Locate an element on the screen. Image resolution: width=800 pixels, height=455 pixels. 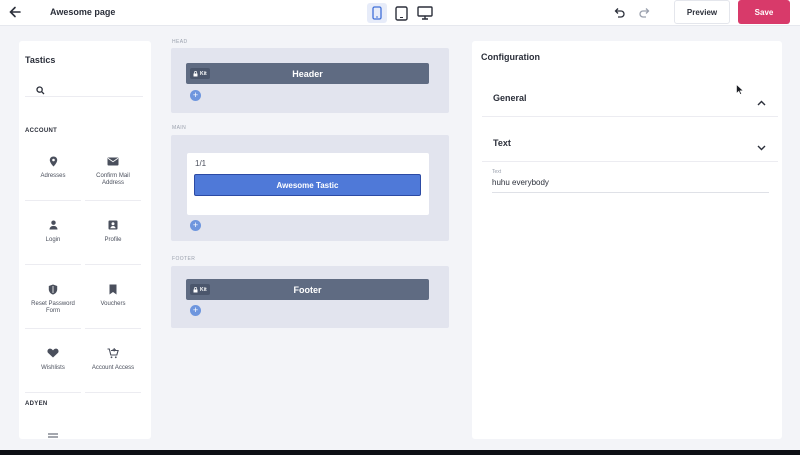
desktop-device-icon is located at coordinates (425, 13).